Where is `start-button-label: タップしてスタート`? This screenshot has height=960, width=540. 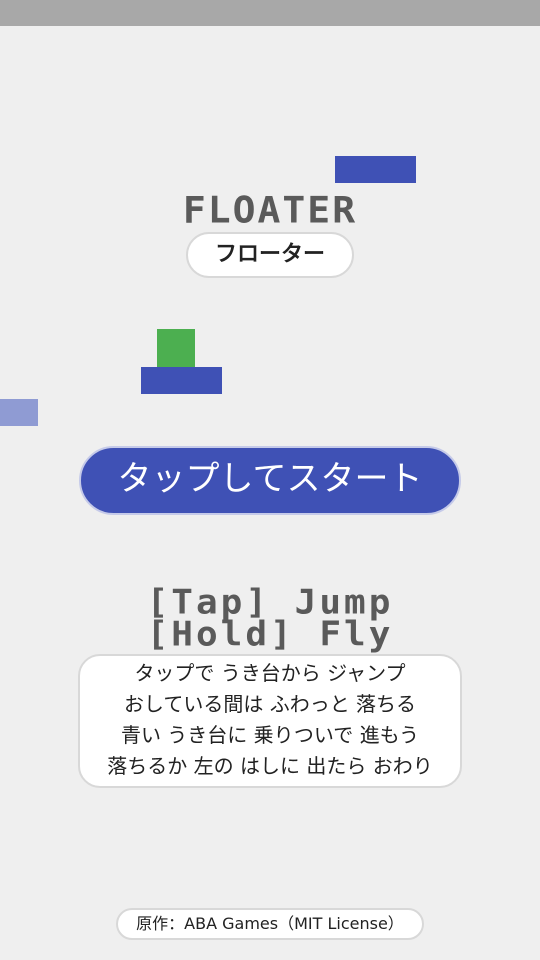
start-button-label: タップしてスタート is located at coordinates (270, 479).